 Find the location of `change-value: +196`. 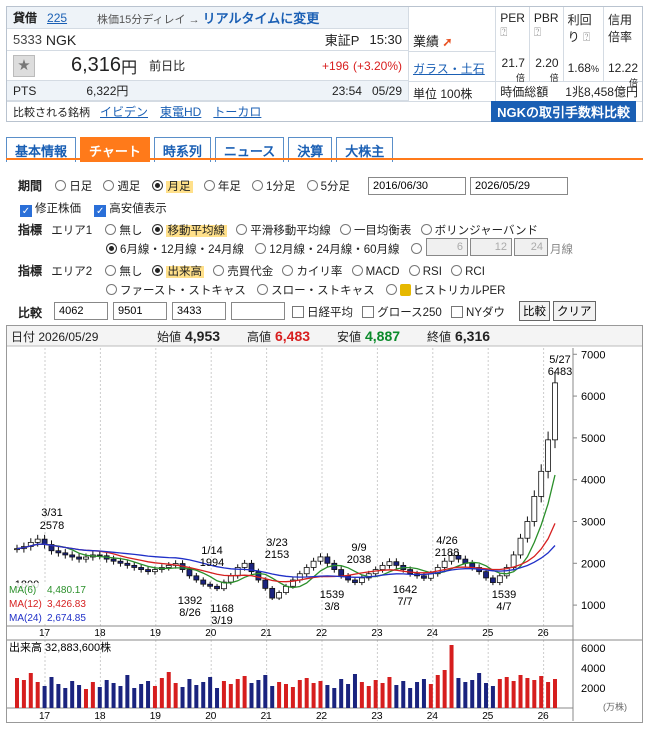

change-value: +196 is located at coordinates (335, 65).